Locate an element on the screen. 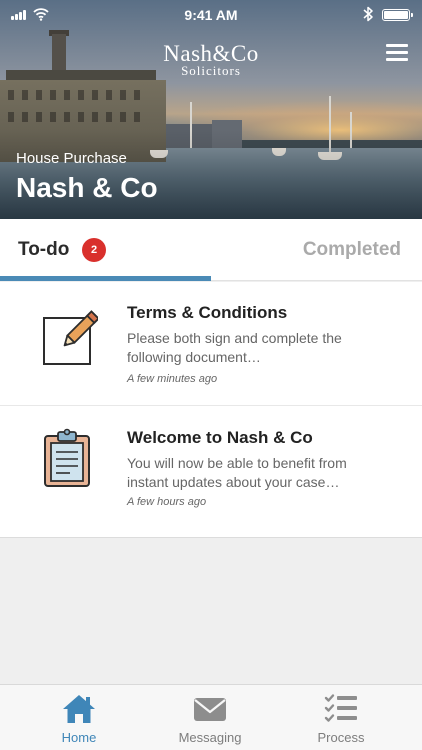 The width and height of the screenshot is (422, 750). nav-messaging: Messaging is located at coordinates (210, 717).